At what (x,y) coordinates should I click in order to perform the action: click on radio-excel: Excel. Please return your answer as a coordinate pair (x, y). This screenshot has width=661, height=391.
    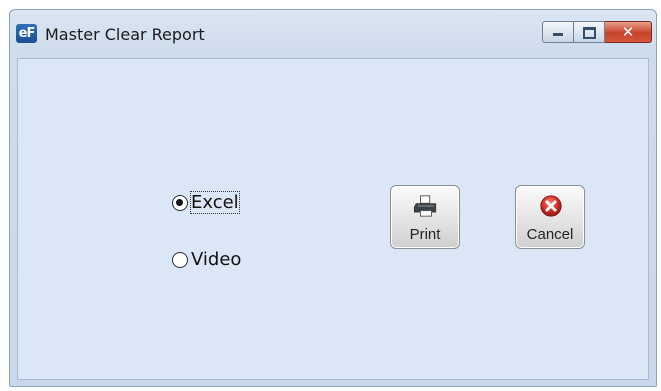
    Looking at the image, I should click on (206, 202).